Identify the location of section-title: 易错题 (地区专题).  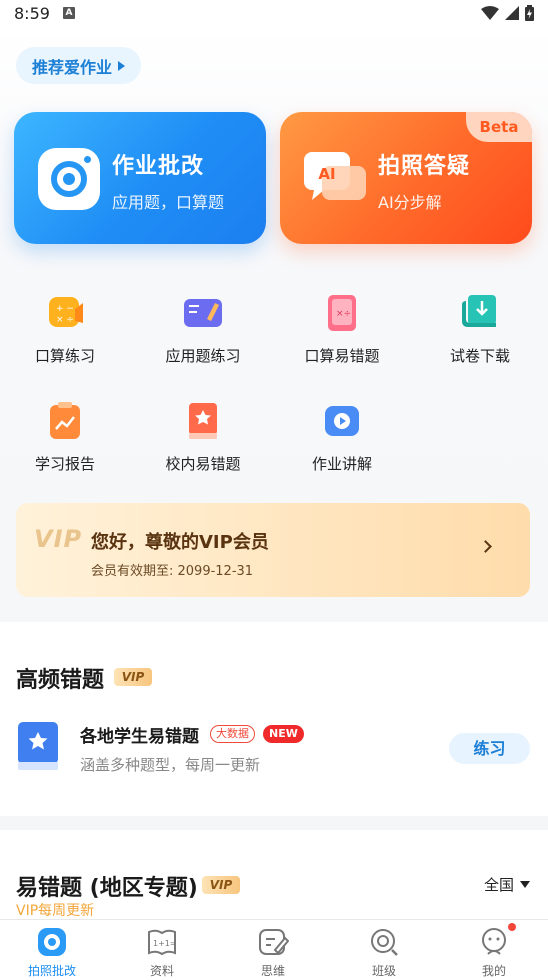
(107, 888).